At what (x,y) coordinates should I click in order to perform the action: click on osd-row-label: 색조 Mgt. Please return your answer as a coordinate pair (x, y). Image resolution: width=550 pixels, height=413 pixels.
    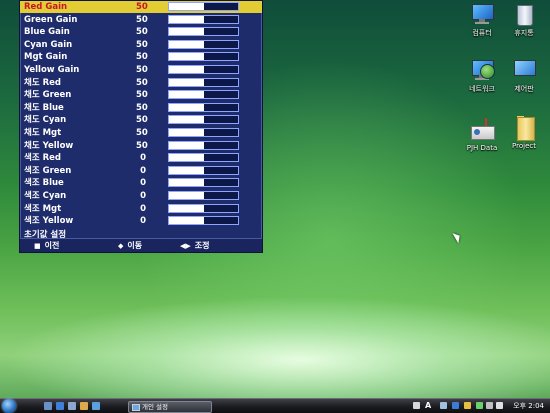
    Looking at the image, I should click on (43, 208).